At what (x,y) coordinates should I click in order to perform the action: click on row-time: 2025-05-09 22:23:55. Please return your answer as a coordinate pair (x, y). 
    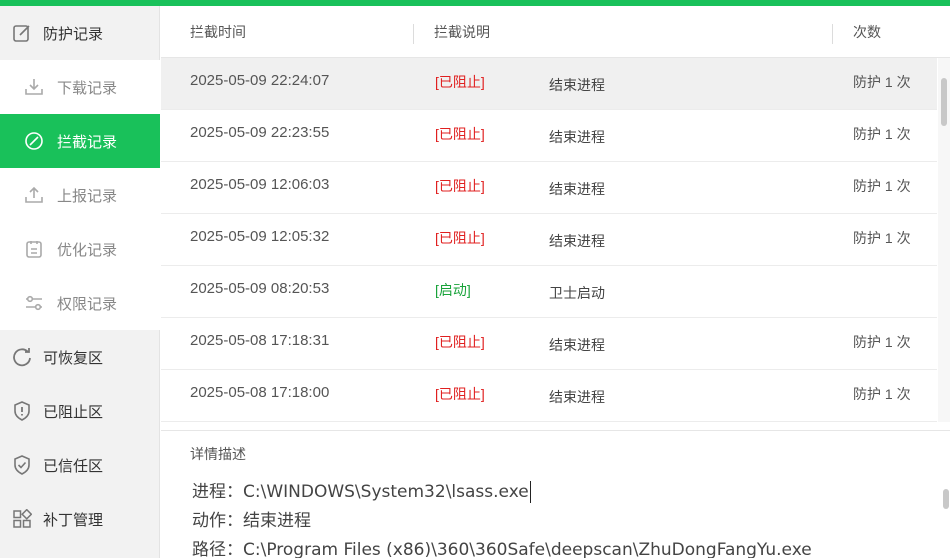
    Looking at the image, I should click on (260, 132).